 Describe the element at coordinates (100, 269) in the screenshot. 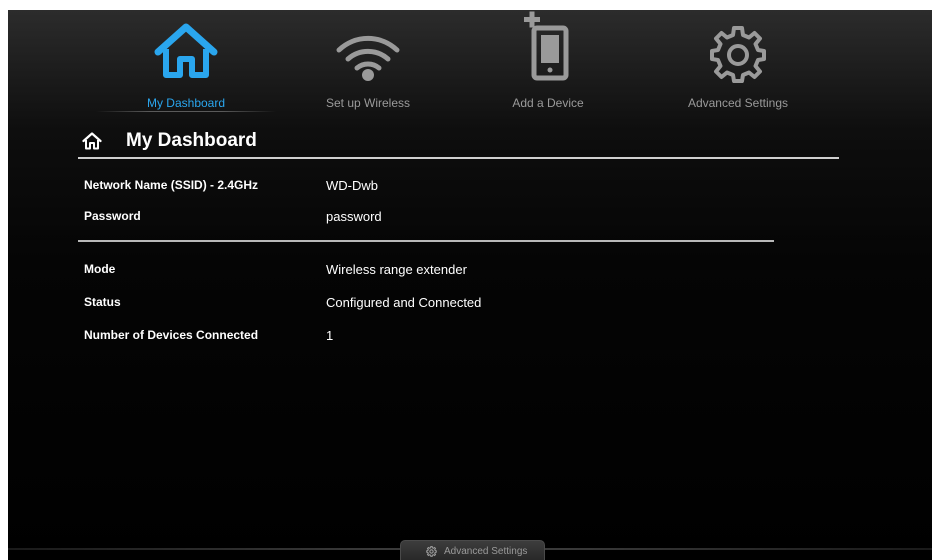

I see `mode-label: Mode` at that location.